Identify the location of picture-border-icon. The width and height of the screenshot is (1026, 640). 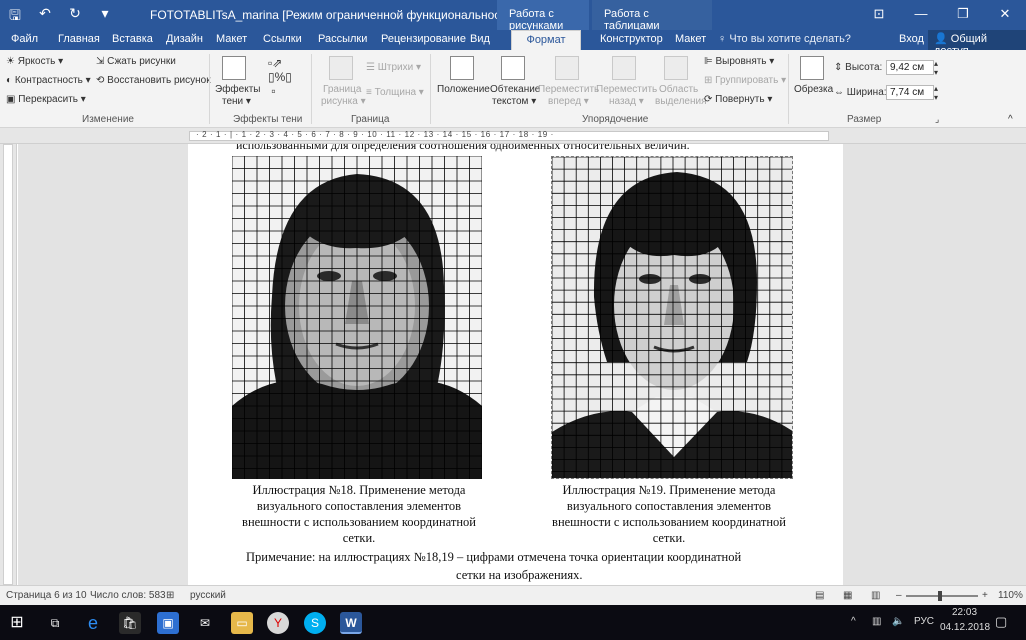
(341, 68).